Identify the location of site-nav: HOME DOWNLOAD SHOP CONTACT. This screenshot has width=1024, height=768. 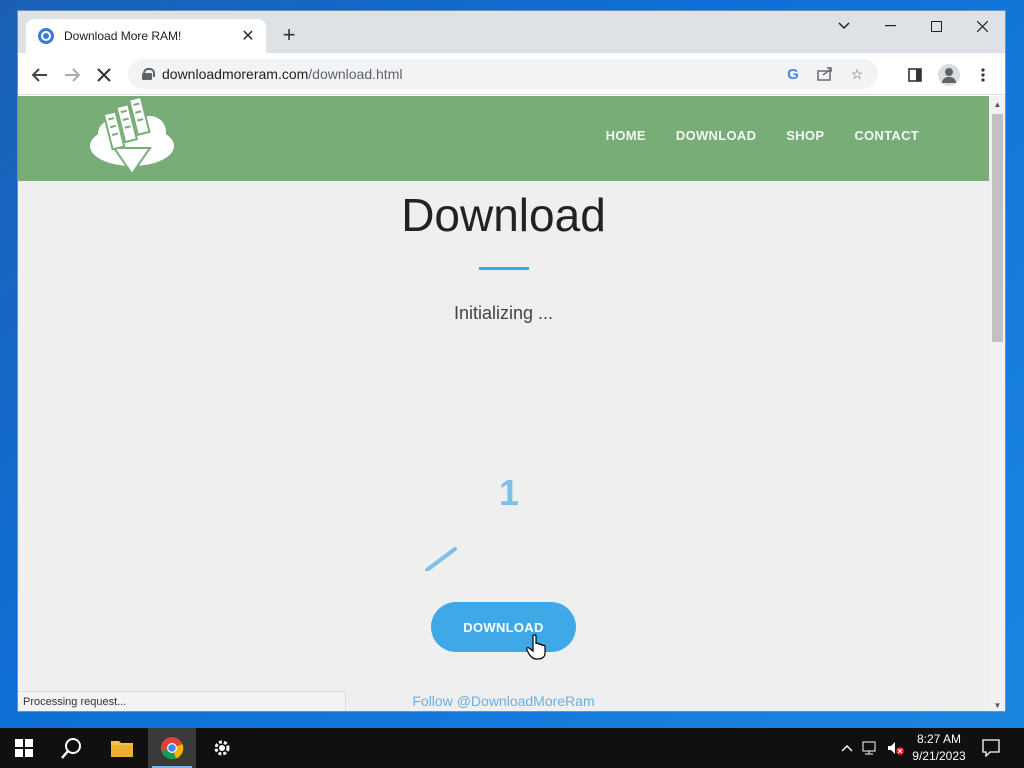
(762, 135).